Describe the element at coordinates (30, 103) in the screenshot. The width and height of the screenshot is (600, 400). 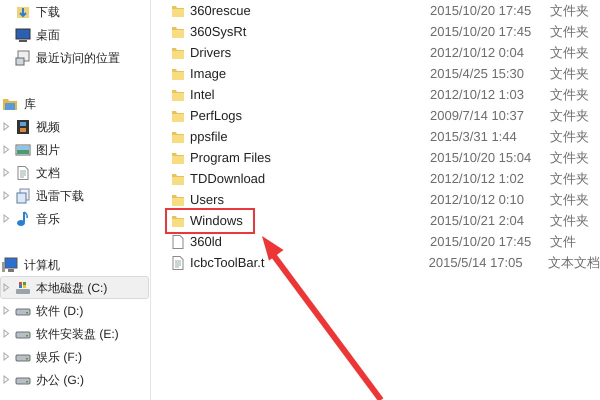
I see `sidebar-heading: 库` at that location.